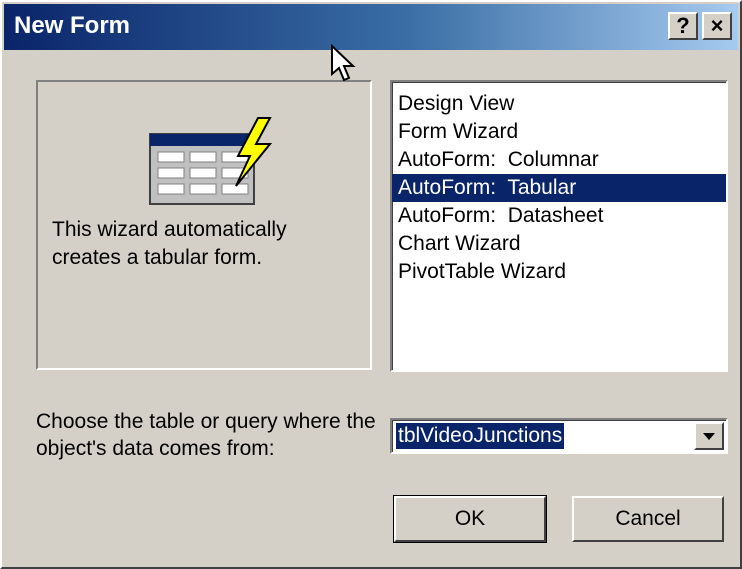 This screenshot has height=569, width=742. What do you see at coordinates (559, 188) in the screenshot?
I see `list-item-autoform-tabular: AutoForm: Tabular` at bounding box center [559, 188].